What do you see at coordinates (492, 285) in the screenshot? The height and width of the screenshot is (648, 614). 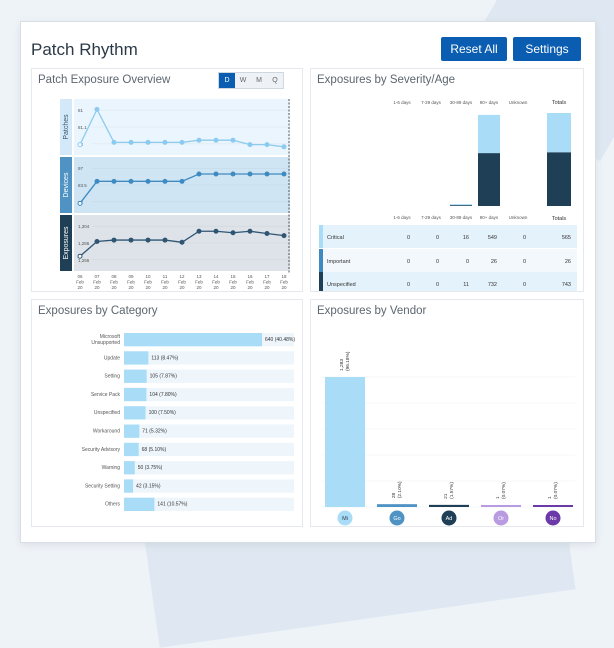 I see `table-cell: 732` at bounding box center [492, 285].